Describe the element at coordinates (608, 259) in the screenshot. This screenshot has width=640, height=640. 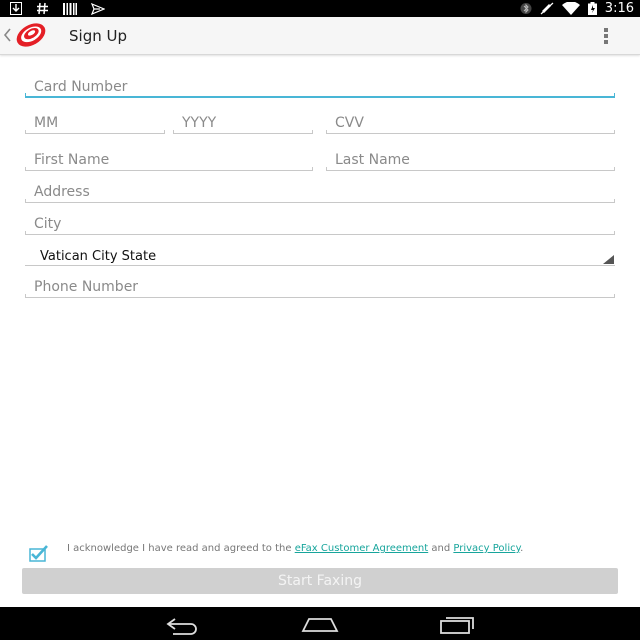
I see `dropdown-arrow-icon` at that location.